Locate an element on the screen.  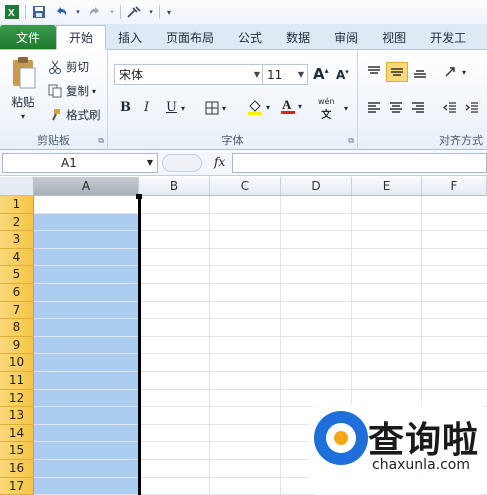
paste-dropdown-icon: ▾ is located at coordinates (22, 116).